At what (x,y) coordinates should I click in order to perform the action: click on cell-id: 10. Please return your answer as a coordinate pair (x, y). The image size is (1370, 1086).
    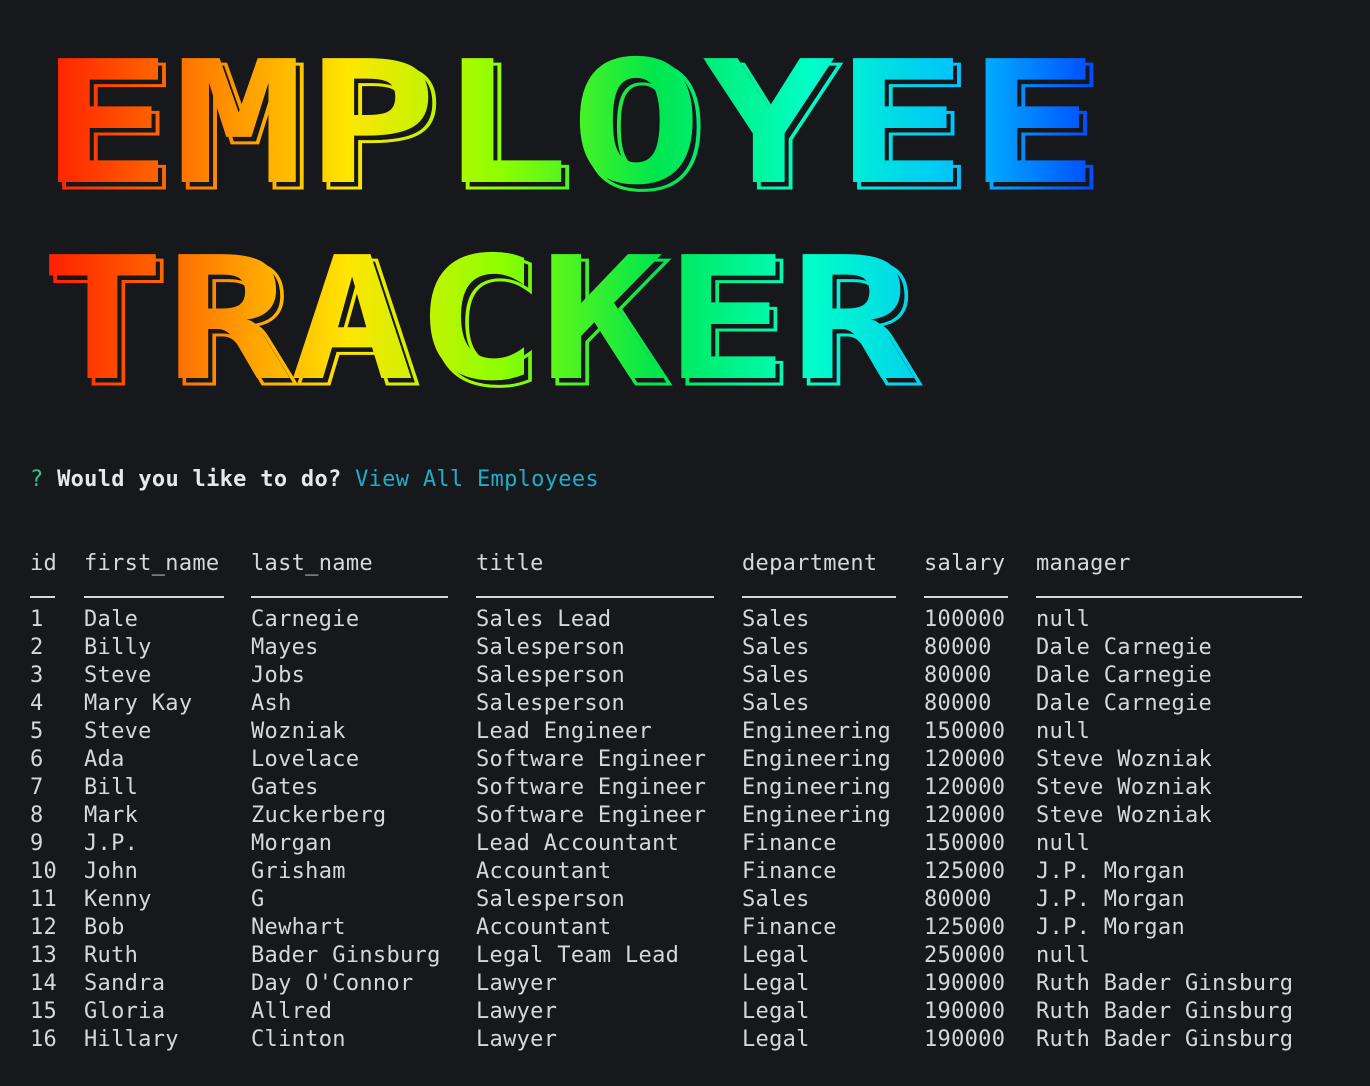
    Looking at the image, I should click on (44, 871).